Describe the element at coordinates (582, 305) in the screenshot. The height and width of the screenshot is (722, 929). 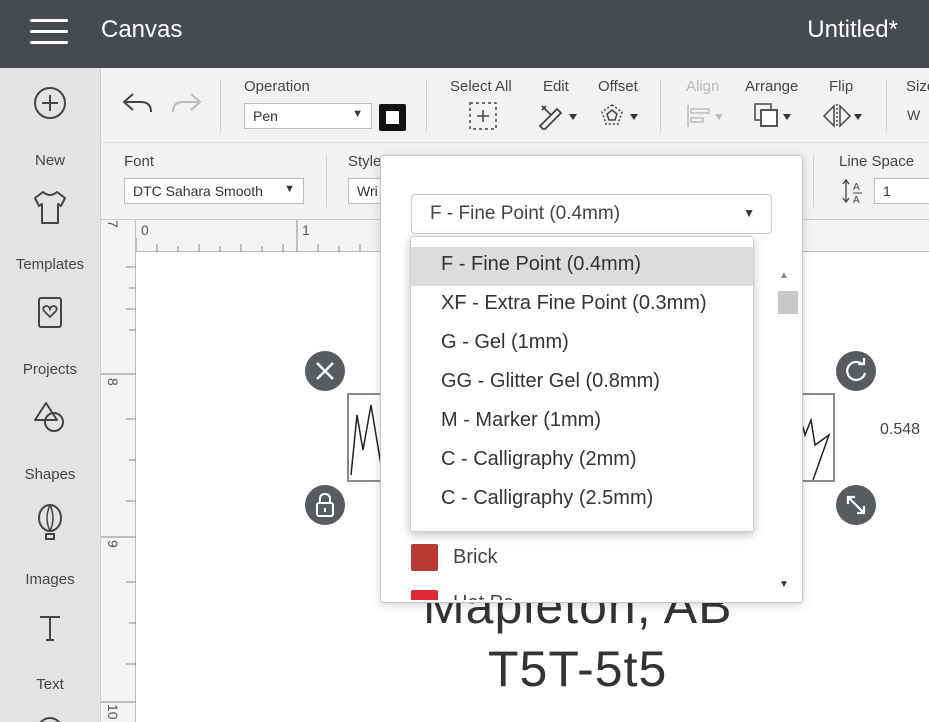
I see `pen-option-extra-fine-point: XF - Extra Fine Point (0.3mm)` at that location.